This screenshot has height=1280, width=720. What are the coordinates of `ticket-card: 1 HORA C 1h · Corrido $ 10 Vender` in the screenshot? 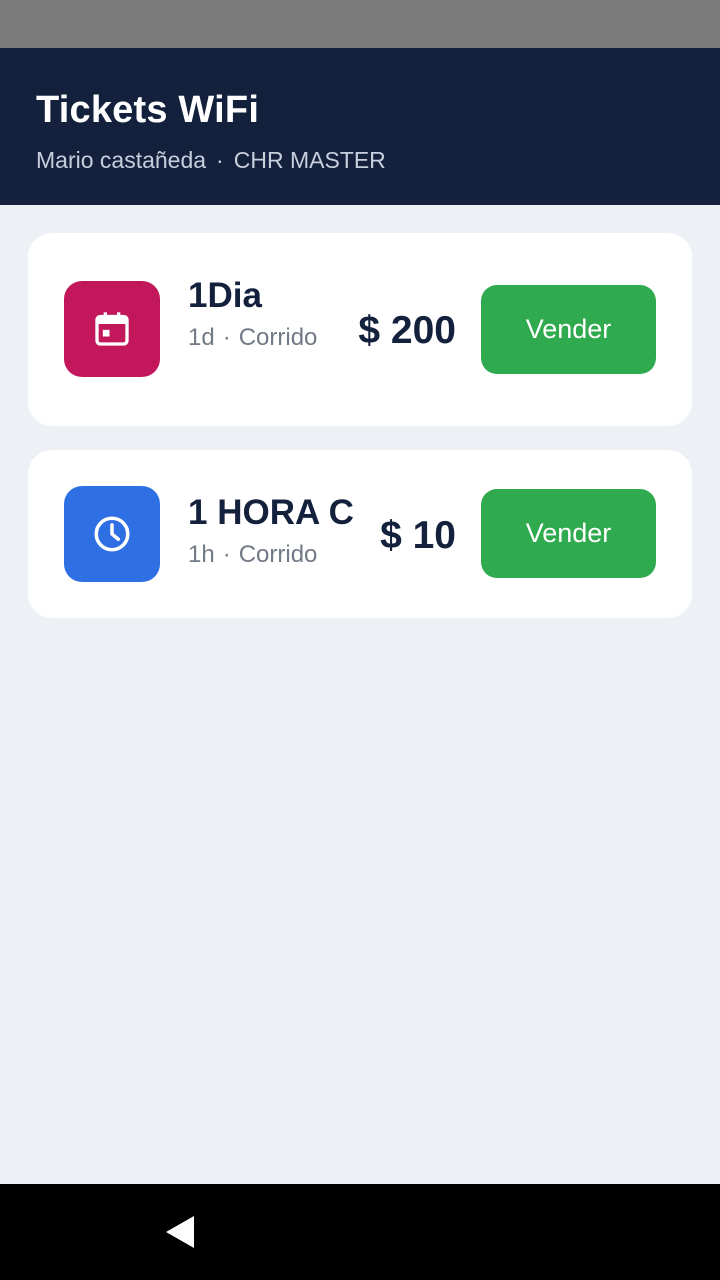 It's located at (360, 534).